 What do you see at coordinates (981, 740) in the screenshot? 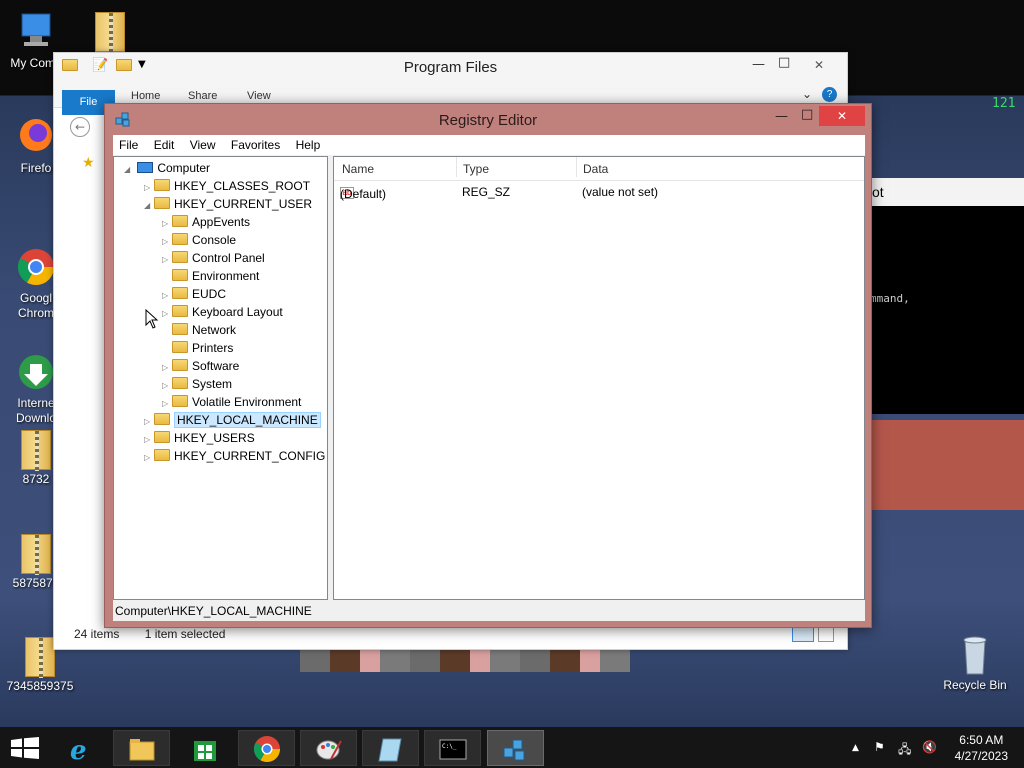
I see `clock-time: 6:50 AM` at bounding box center [981, 740].